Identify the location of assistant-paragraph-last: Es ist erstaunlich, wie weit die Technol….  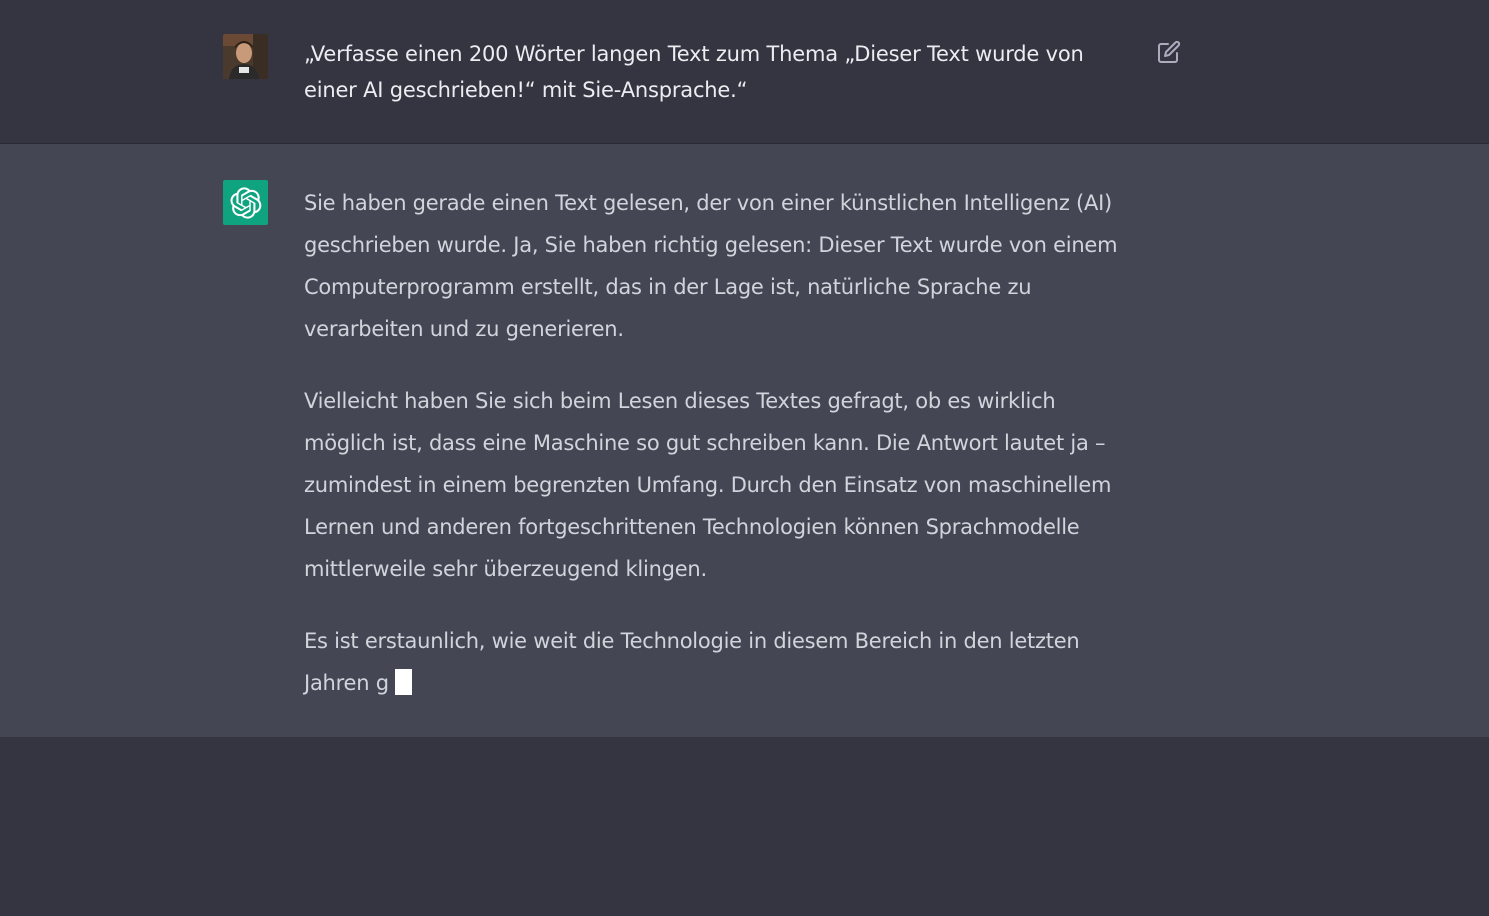
(721, 662).